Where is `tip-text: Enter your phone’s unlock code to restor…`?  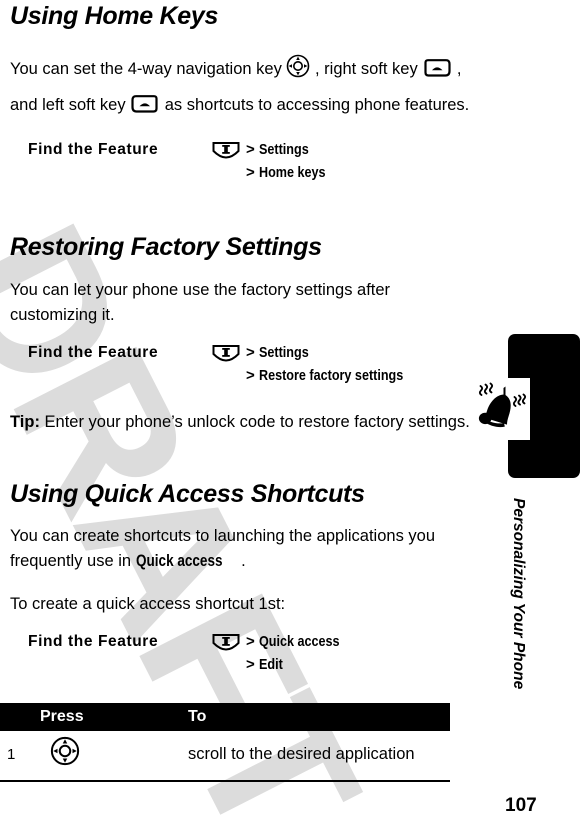 tip-text: Enter your phone’s unlock code to restor… is located at coordinates (254, 422).